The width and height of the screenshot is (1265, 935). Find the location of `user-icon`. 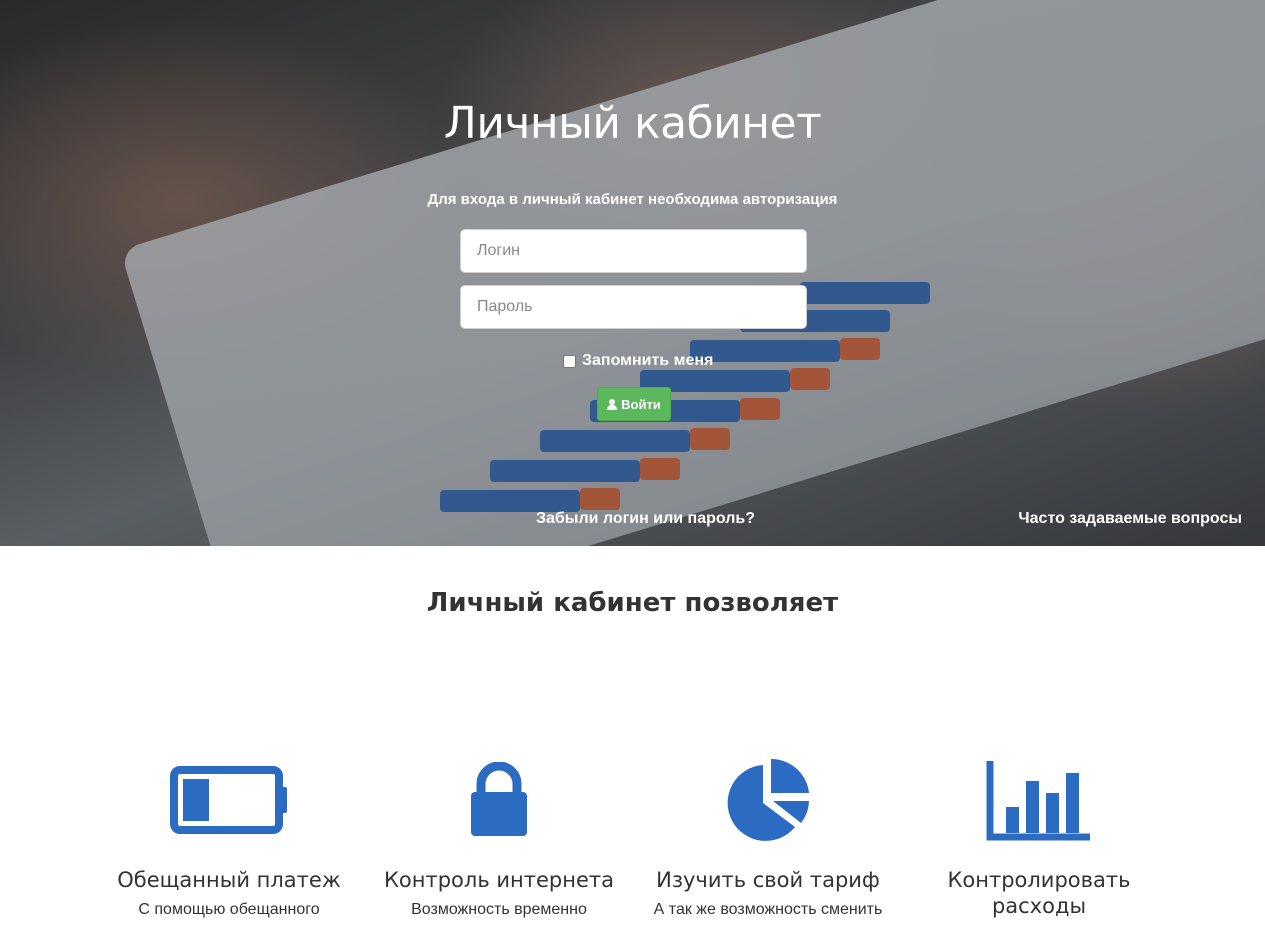

user-icon is located at coordinates (612, 404).